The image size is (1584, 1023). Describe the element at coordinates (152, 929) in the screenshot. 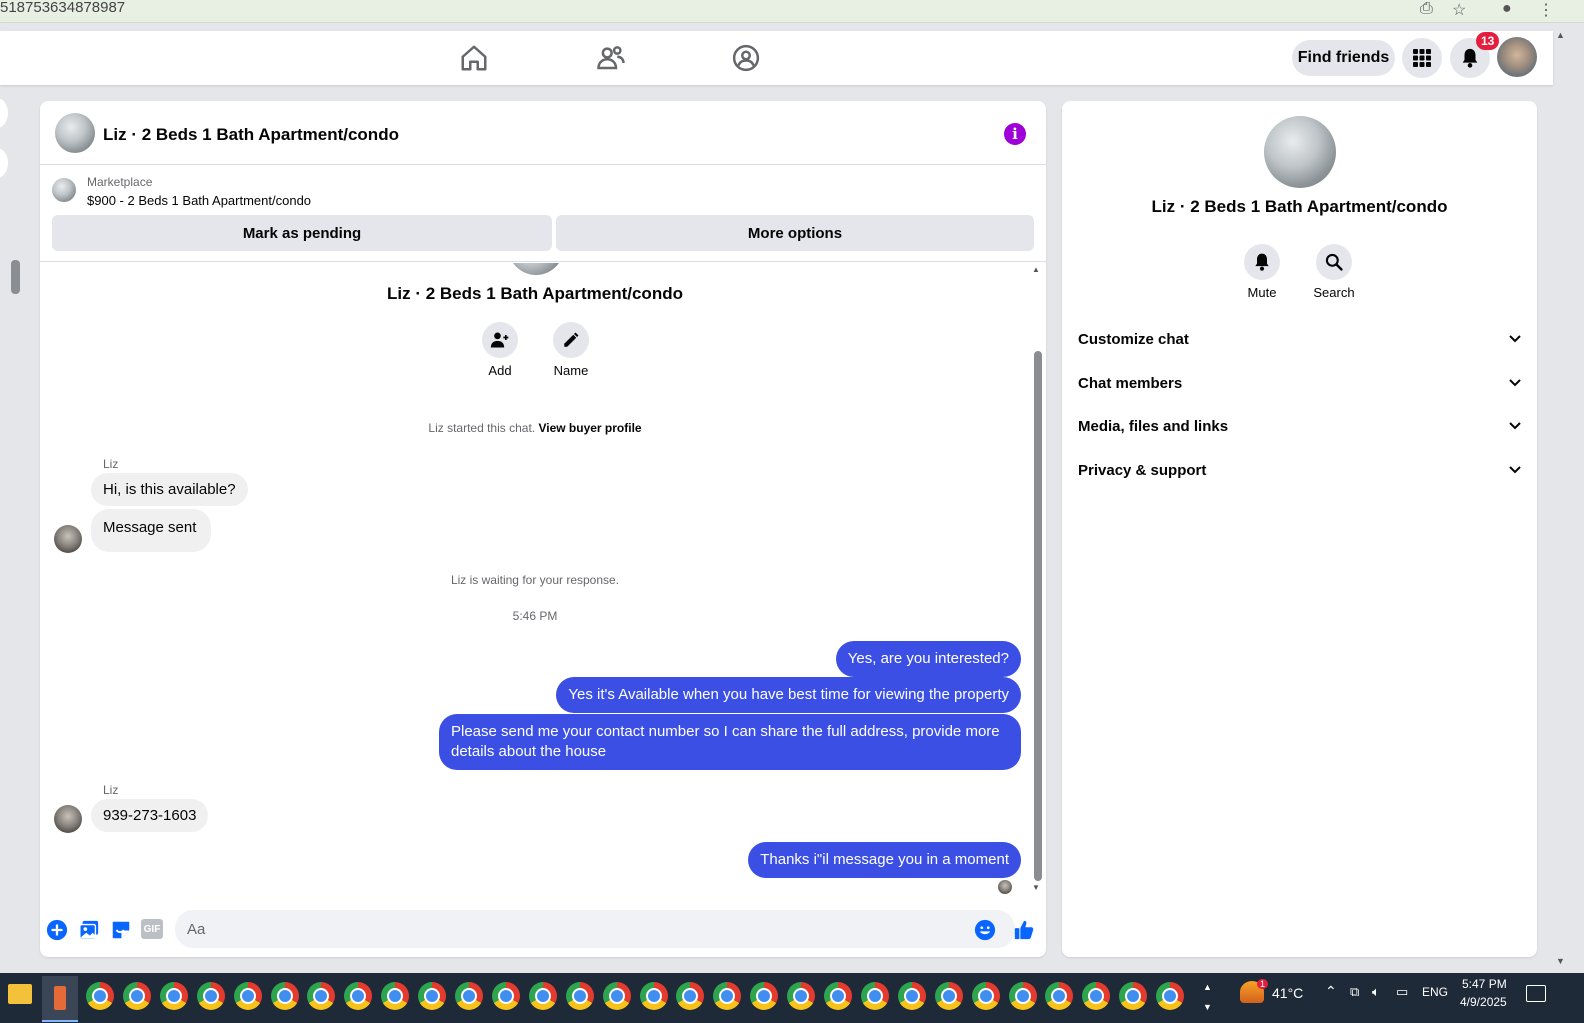

I see `gif-icon: GIF` at that location.